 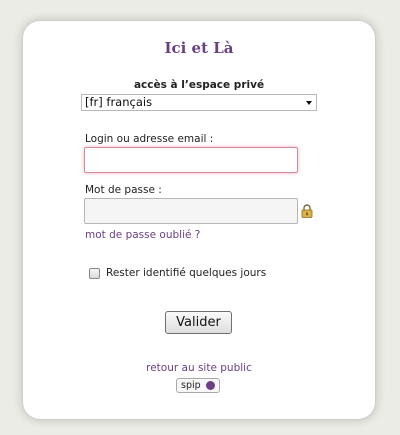 I want to click on login-label: Login ou adresse email :, so click(x=149, y=139).